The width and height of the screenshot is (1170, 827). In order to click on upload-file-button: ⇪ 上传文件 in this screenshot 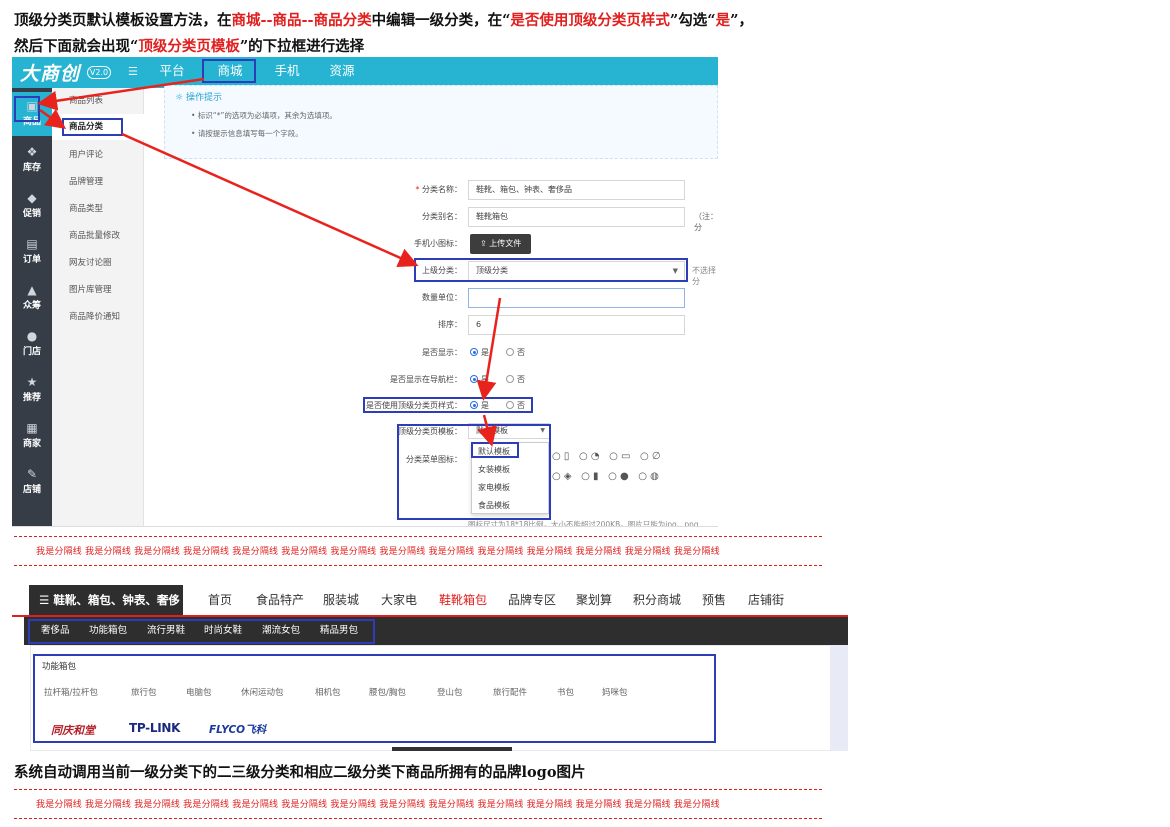, I will do `click(501, 244)`.